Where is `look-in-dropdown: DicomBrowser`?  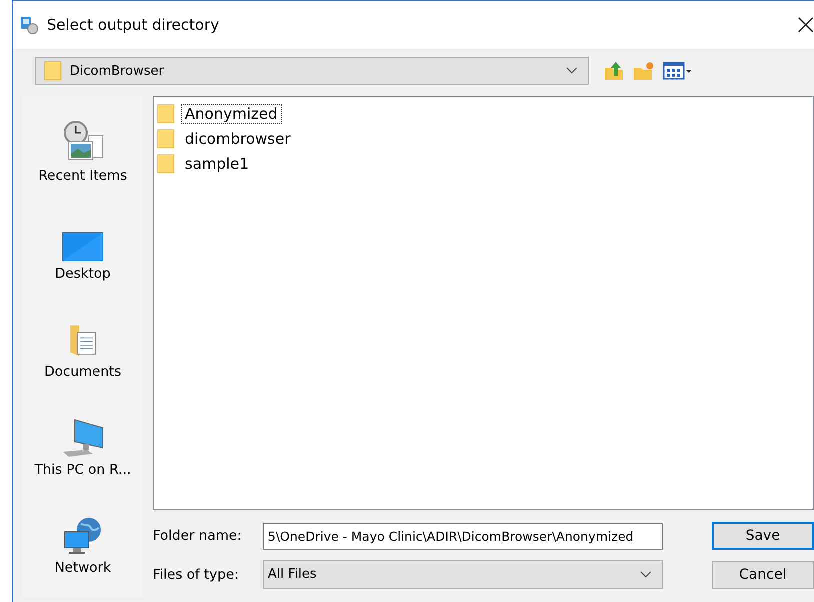 look-in-dropdown: DicomBrowser is located at coordinates (312, 71).